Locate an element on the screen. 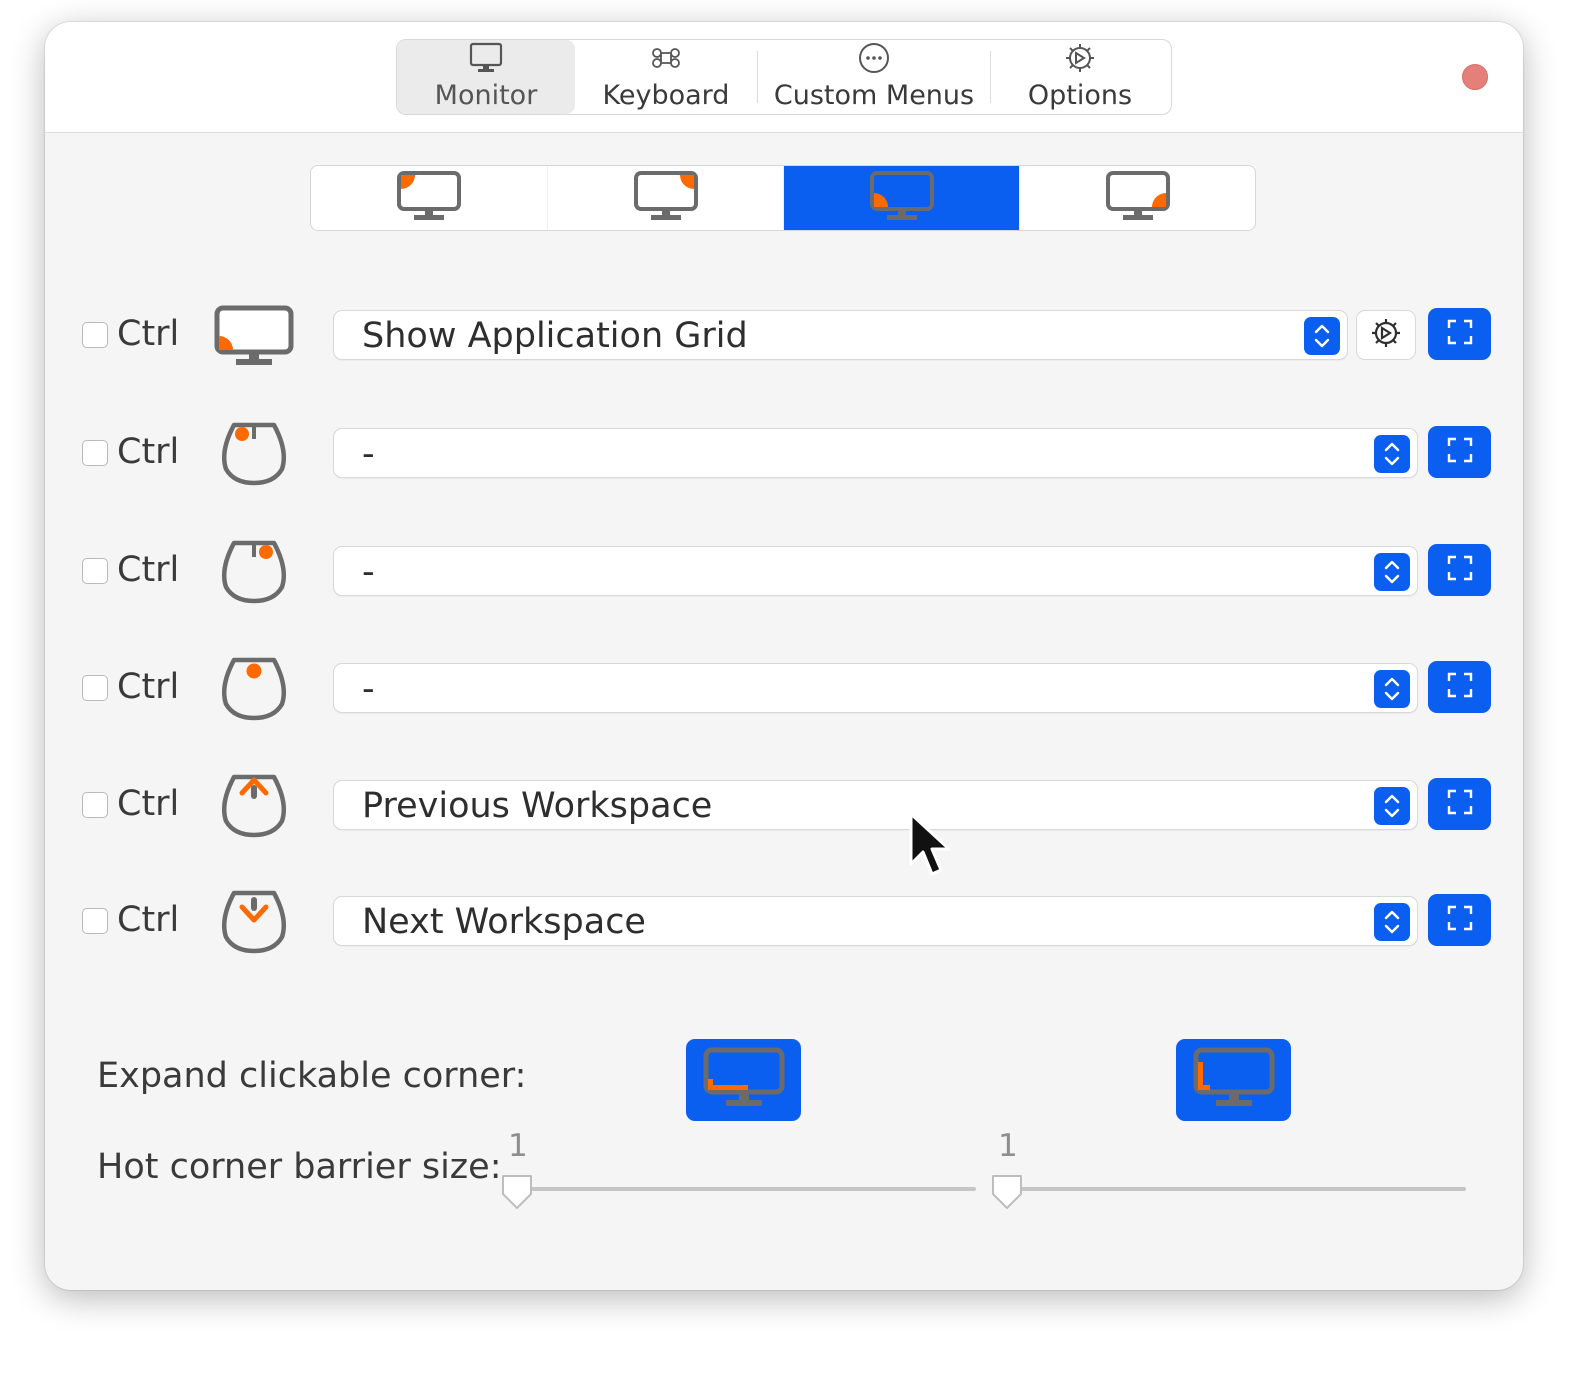  header-bar: Monitor Keyboard Custom Menus Options is located at coordinates (784, 77).